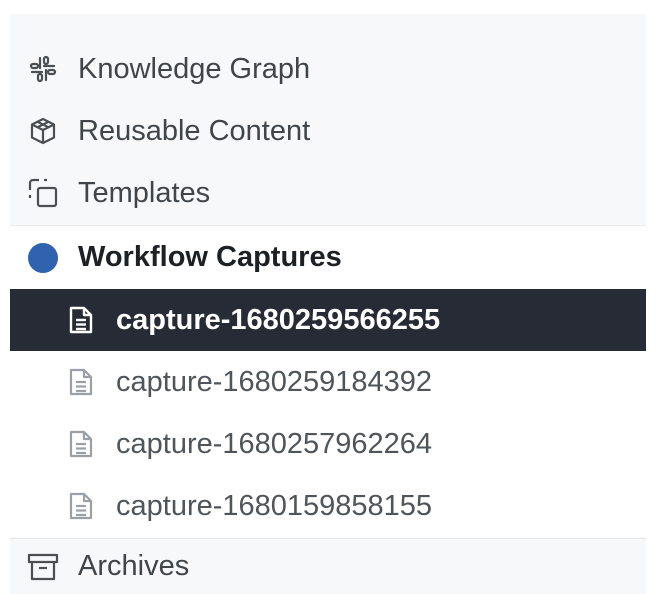 This screenshot has height=594, width=658. What do you see at coordinates (144, 192) in the screenshot?
I see `sidebar-item-label: Templates` at bounding box center [144, 192].